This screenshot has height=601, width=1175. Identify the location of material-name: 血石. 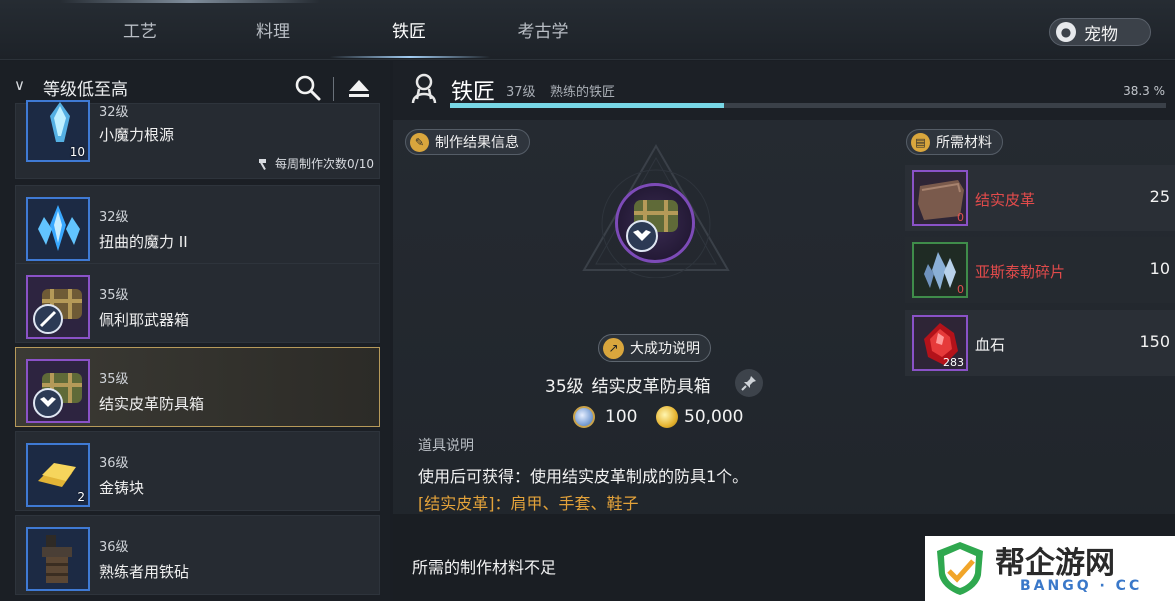
(990, 345).